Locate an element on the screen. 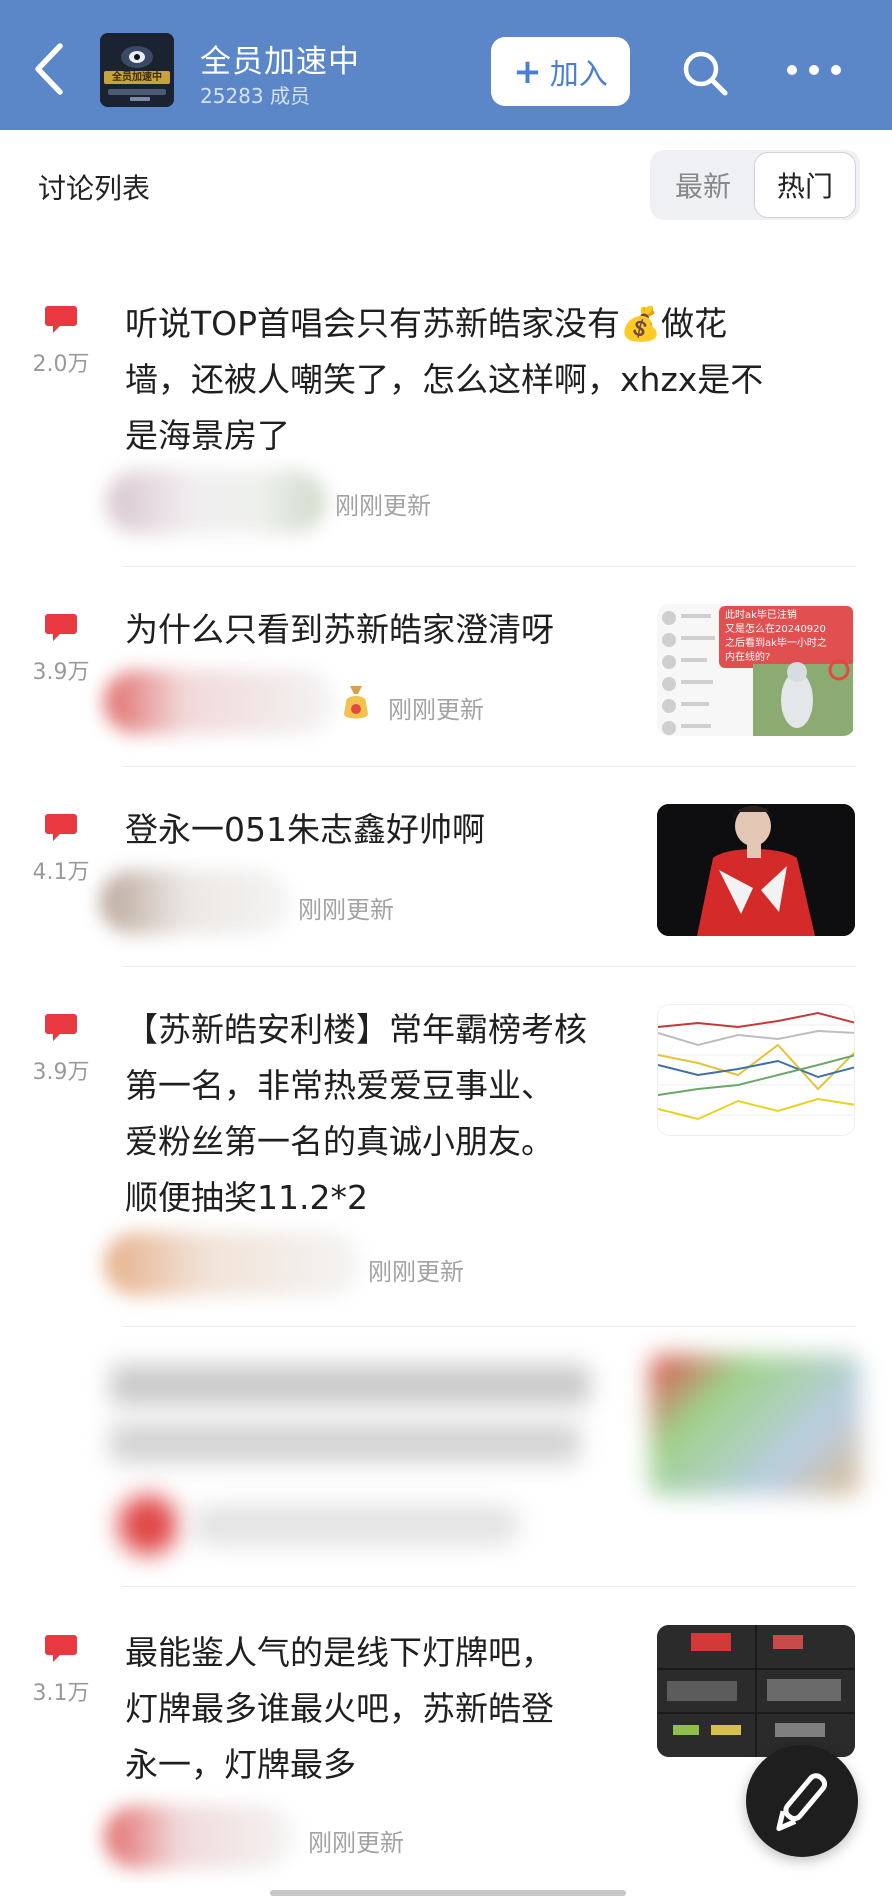 The width and height of the screenshot is (892, 1902). moneybag-icon is located at coordinates (356, 702).